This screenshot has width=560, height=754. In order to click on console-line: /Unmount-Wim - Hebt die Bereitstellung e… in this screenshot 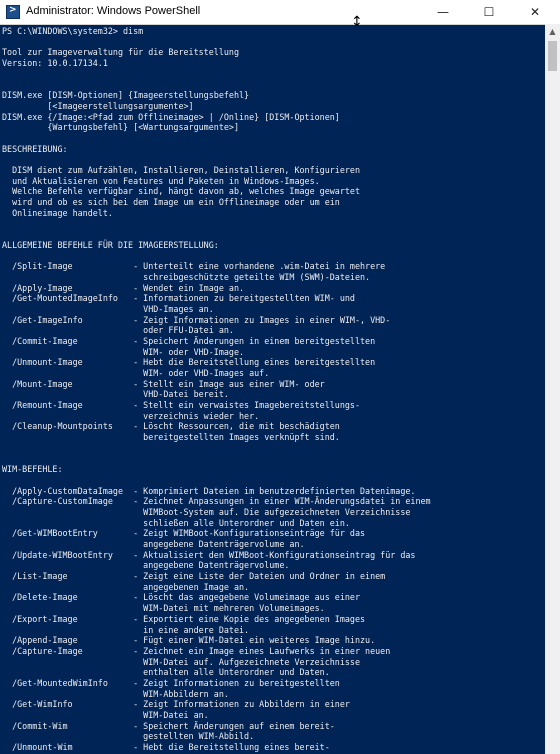, I will do `click(166, 747)`.